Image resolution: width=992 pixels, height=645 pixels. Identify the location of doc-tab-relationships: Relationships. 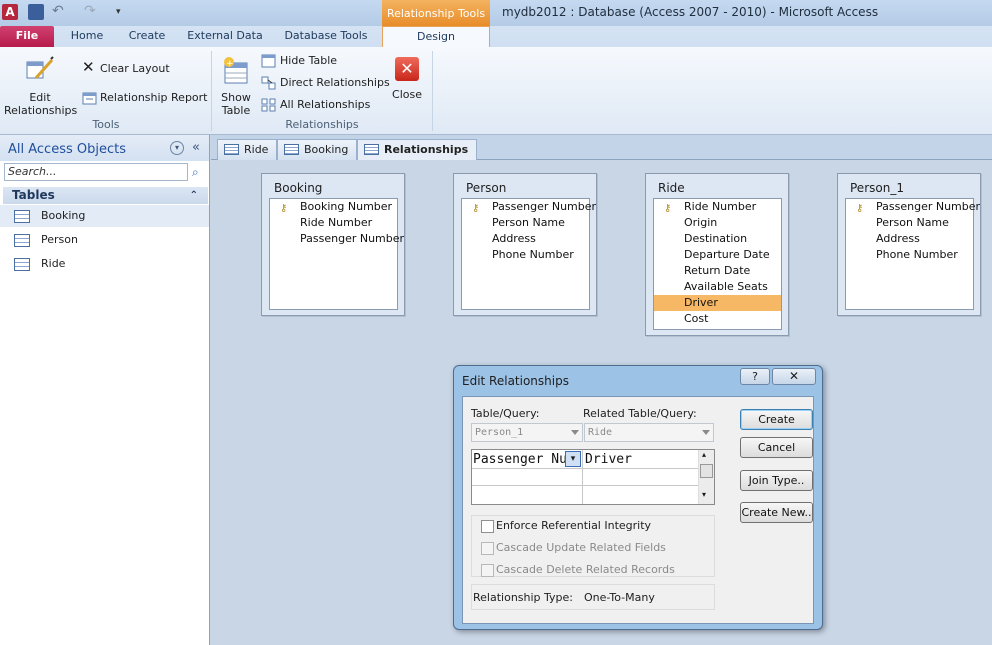
(417, 149).